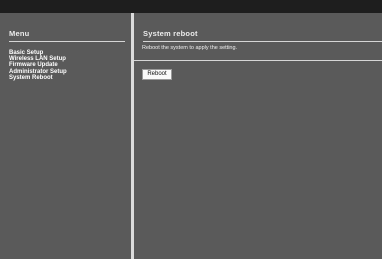 Image resolution: width=382 pixels, height=259 pixels. What do you see at coordinates (157, 74) in the screenshot?
I see `reboot-button: Reboot` at bounding box center [157, 74].